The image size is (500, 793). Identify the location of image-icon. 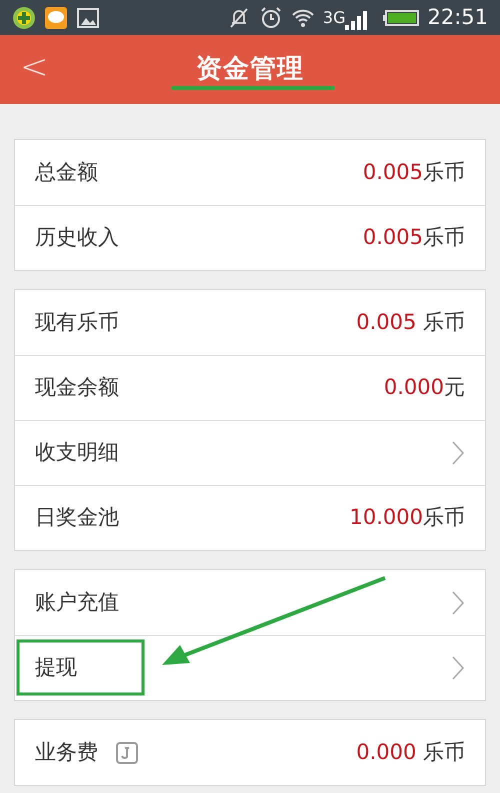
(88, 18).